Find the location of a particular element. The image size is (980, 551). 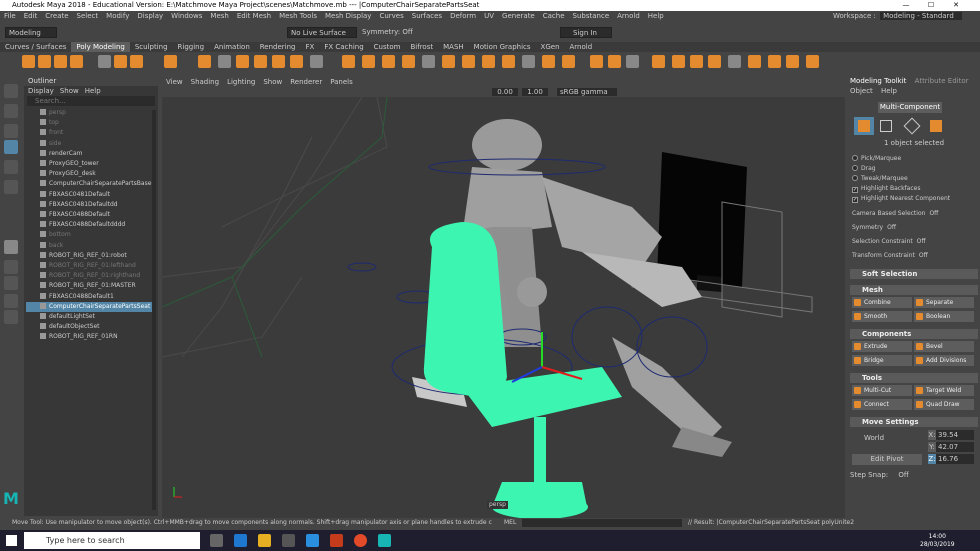

radio-icon is located at coordinates (855, 168).